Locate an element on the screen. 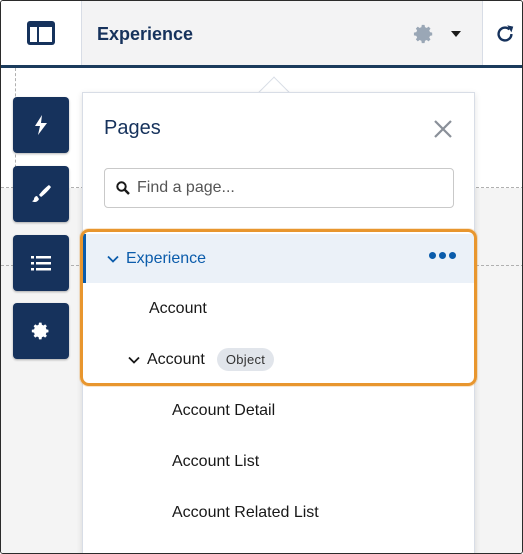  tree-item-label: Account Detail is located at coordinates (224, 410).